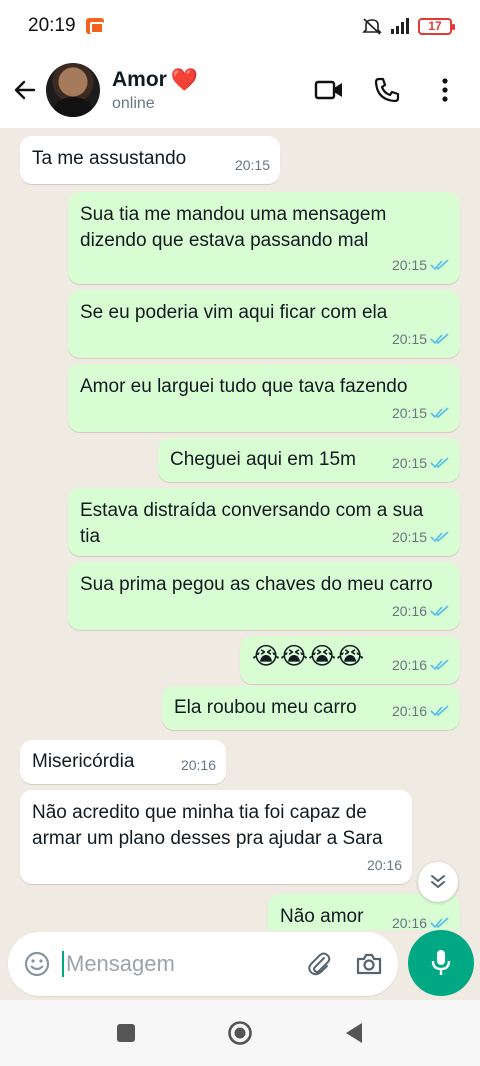  What do you see at coordinates (369, 964) in the screenshot?
I see `camera-icon` at bounding box center [369, 964].